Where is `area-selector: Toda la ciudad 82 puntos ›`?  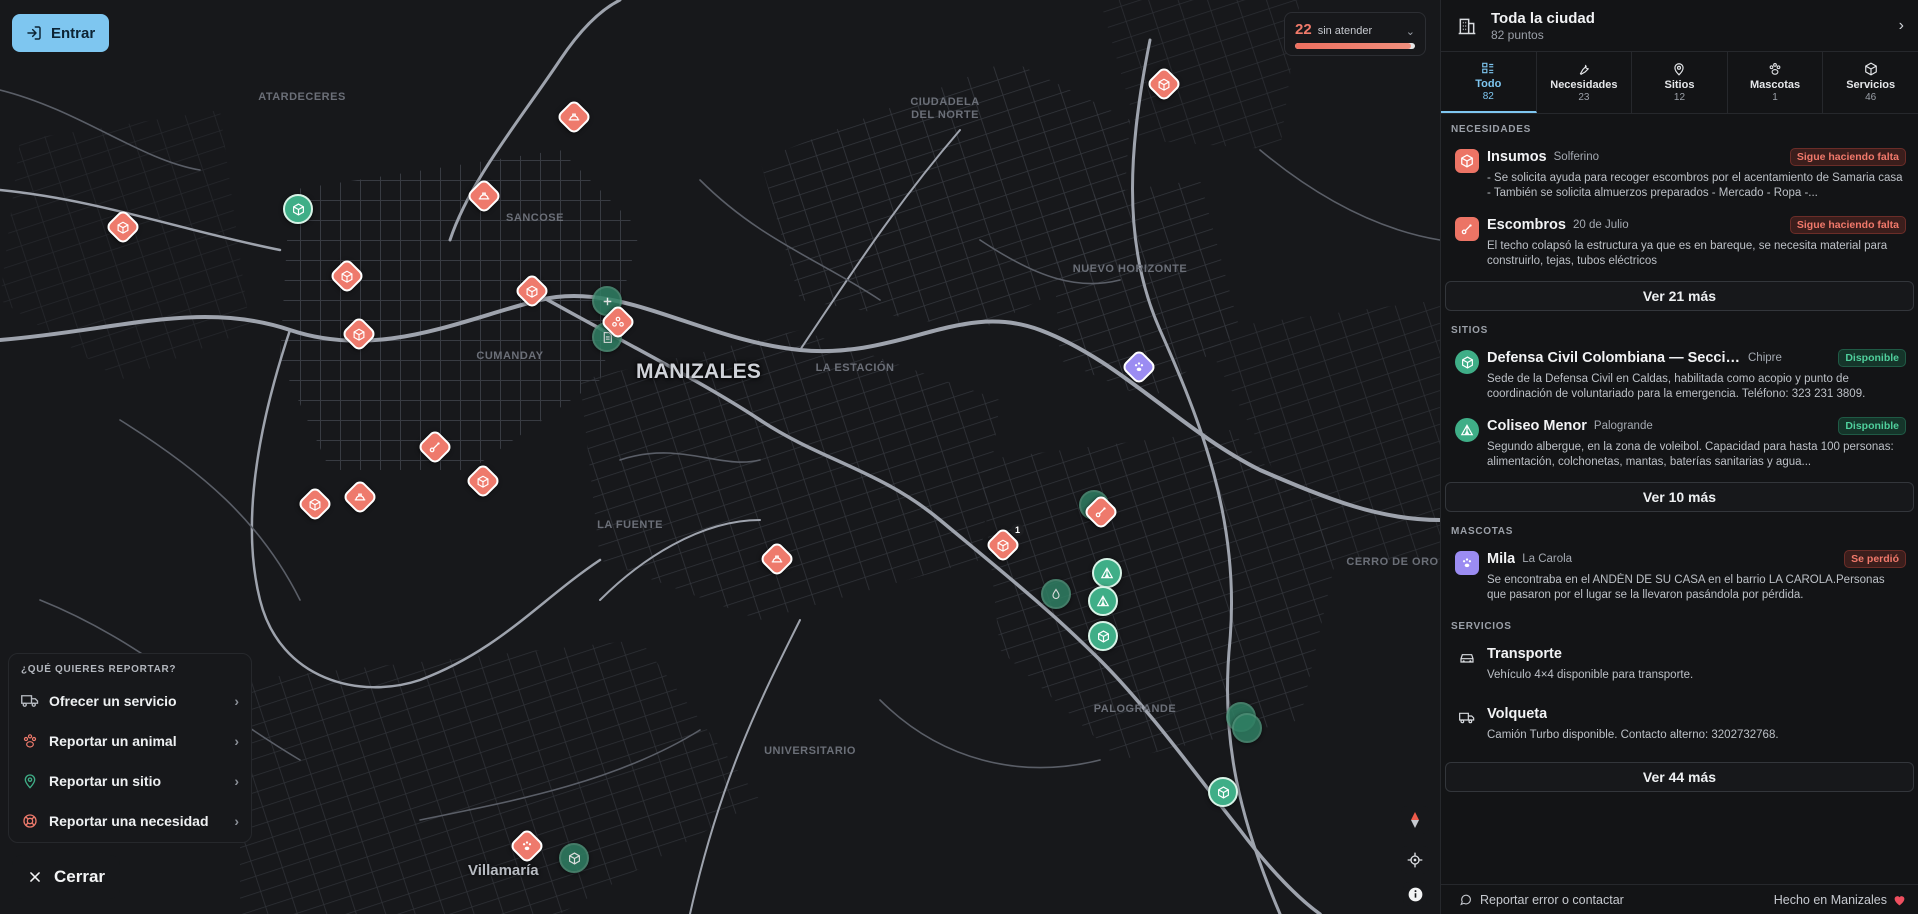 area-selector: Toda la ciudad 82 puntos › is located at coordinates (1679, 26).